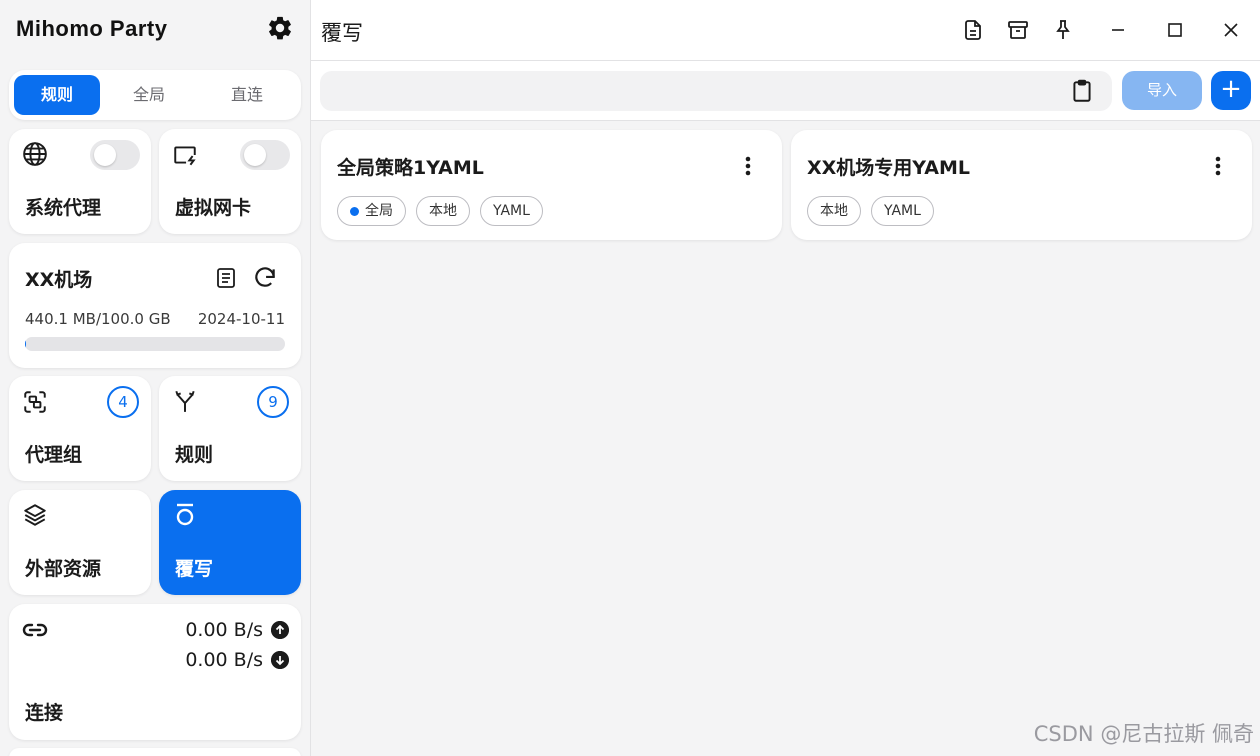 The width and height of the screenshot is (1260, 756). What do you see at coordinates (63, 208) in the screenshot?
I see `system-proxy-label: 系统代理` at bounding box center [63, 208].